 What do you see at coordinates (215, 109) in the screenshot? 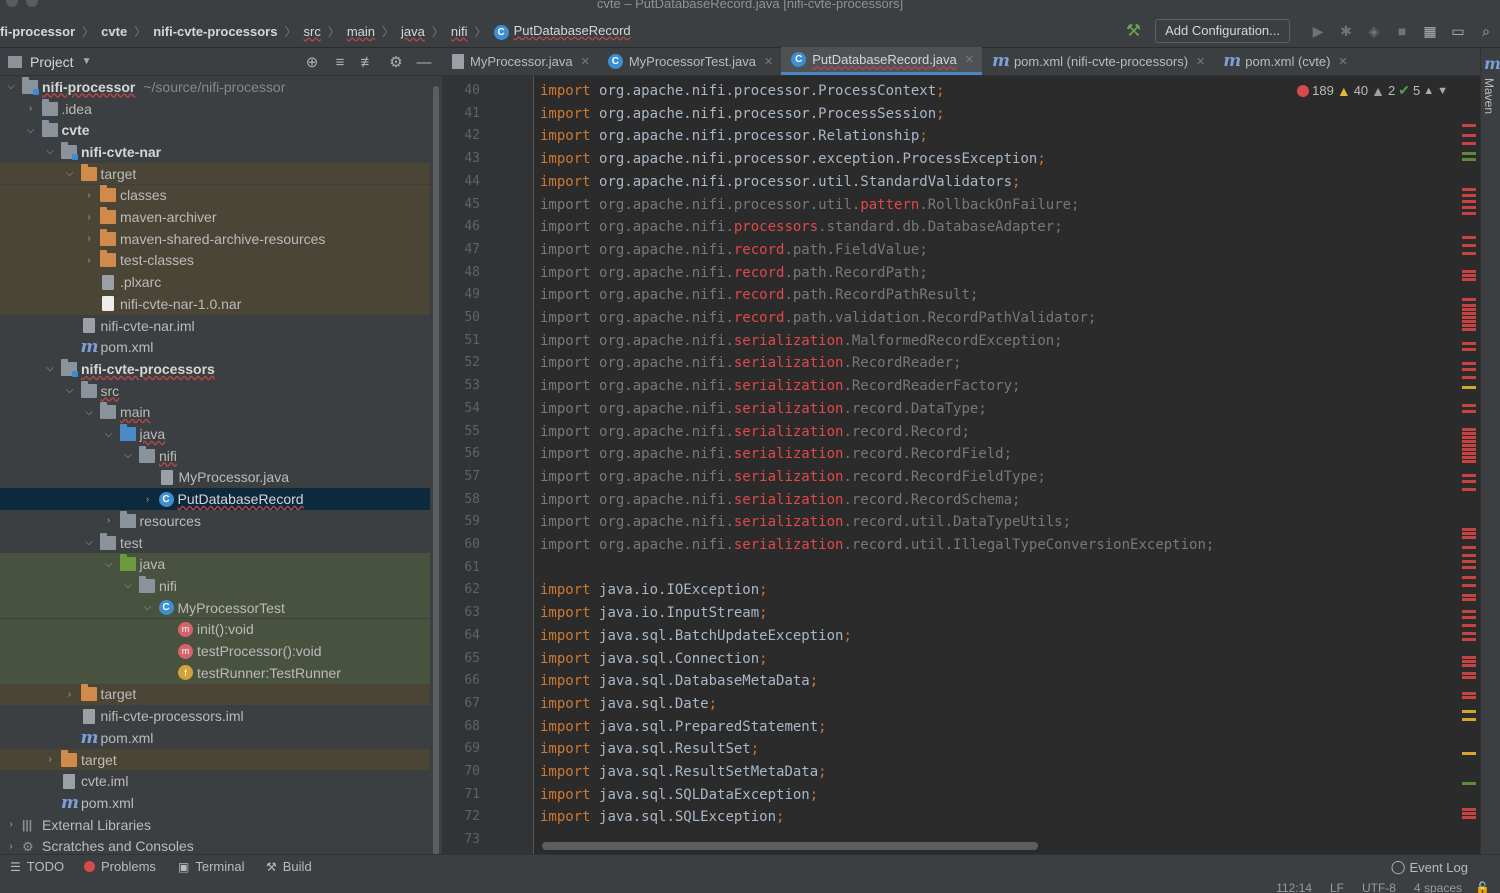
I see `tree-item: › .idea` at bounding box center [215, 109].